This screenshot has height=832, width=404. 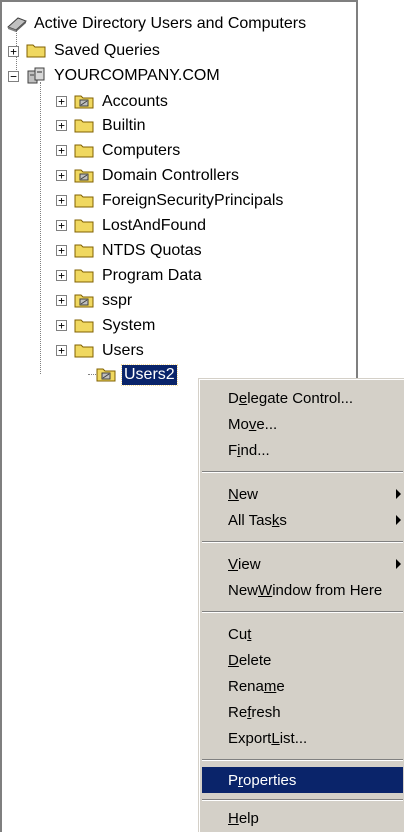 I want to click on menu-item-refresh: Re f resh, so click(x=302, y=712).